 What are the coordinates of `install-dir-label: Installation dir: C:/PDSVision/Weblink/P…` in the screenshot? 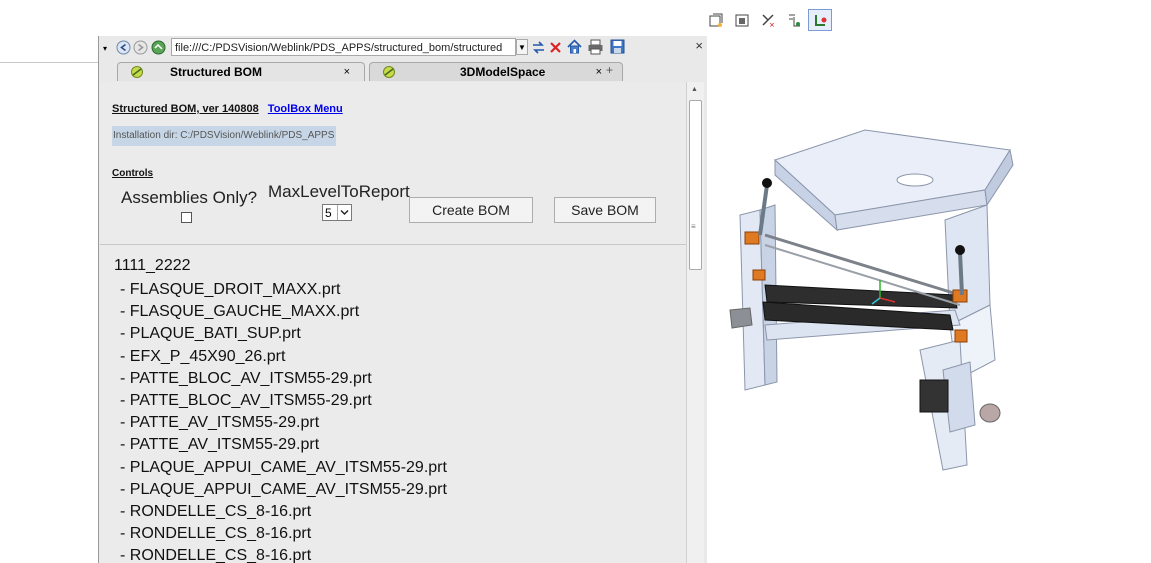 It's located at (224, 136).